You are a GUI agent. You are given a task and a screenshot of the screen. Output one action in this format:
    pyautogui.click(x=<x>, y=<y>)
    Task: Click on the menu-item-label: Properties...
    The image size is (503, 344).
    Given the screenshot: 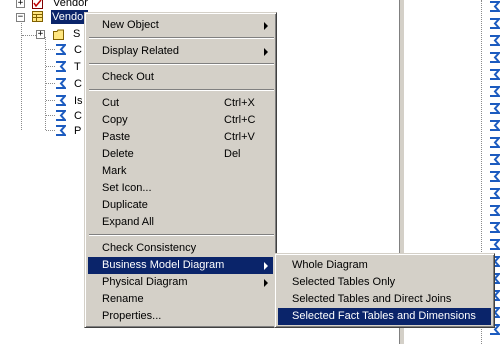 What is the action you would take?
    pyautogui.click(x=132, y=316)
    